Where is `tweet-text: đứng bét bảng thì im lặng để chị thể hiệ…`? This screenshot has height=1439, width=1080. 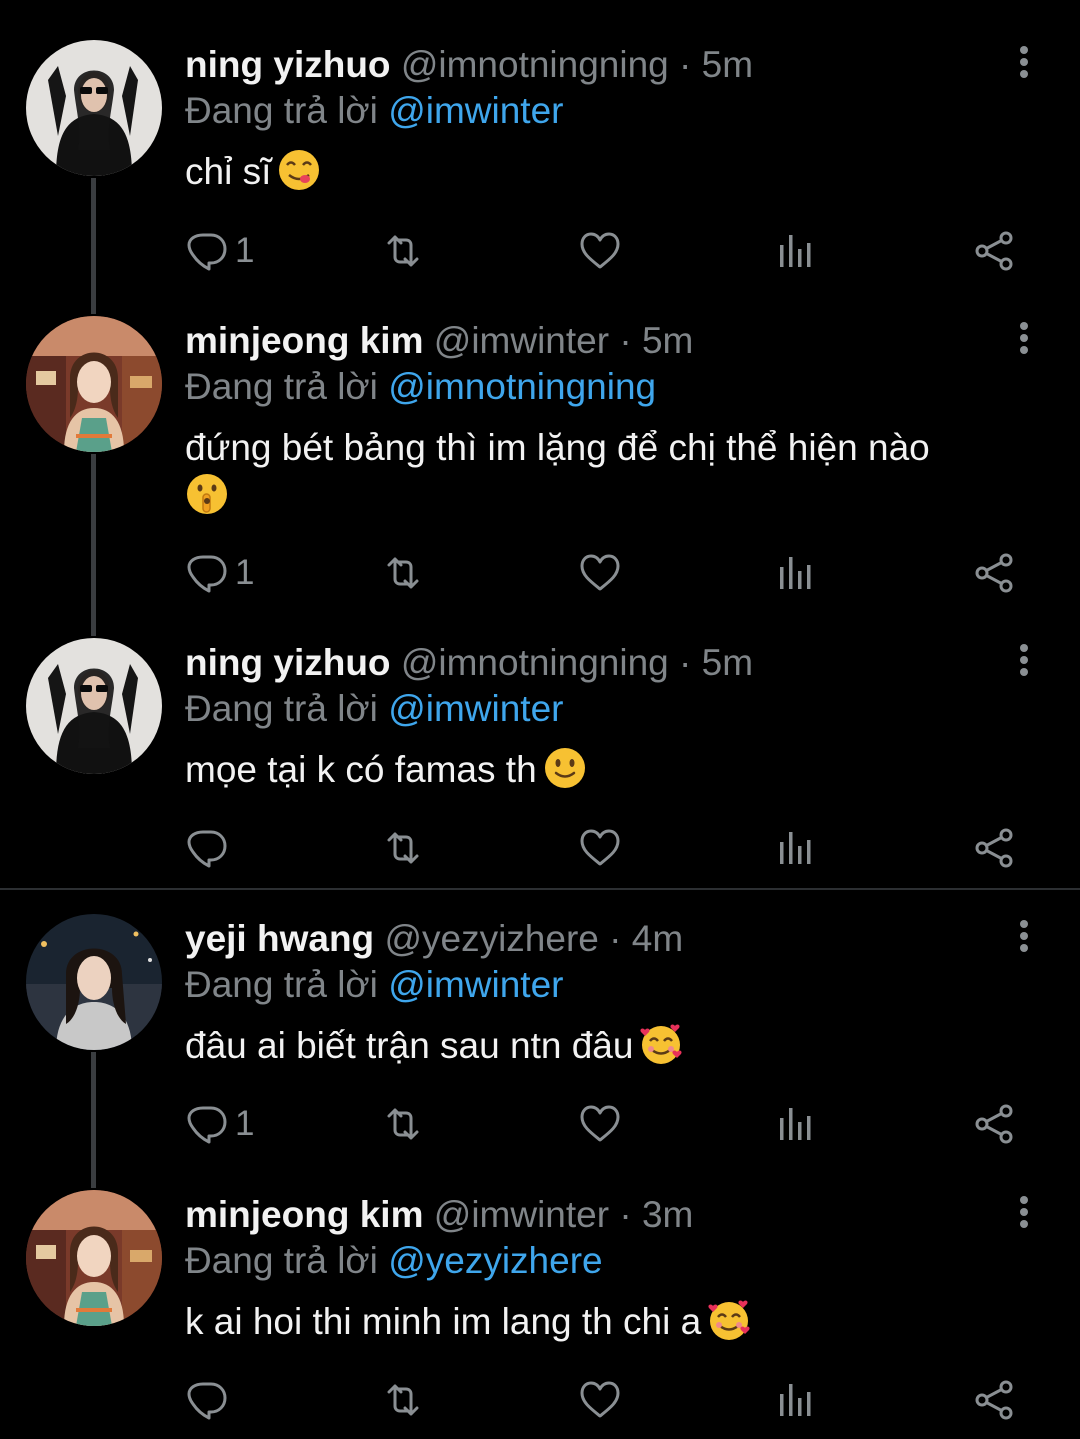
tweet-text: đứng bét bảng thì im lặng để chị thể hiệ… is located at coordinates (605, 472).